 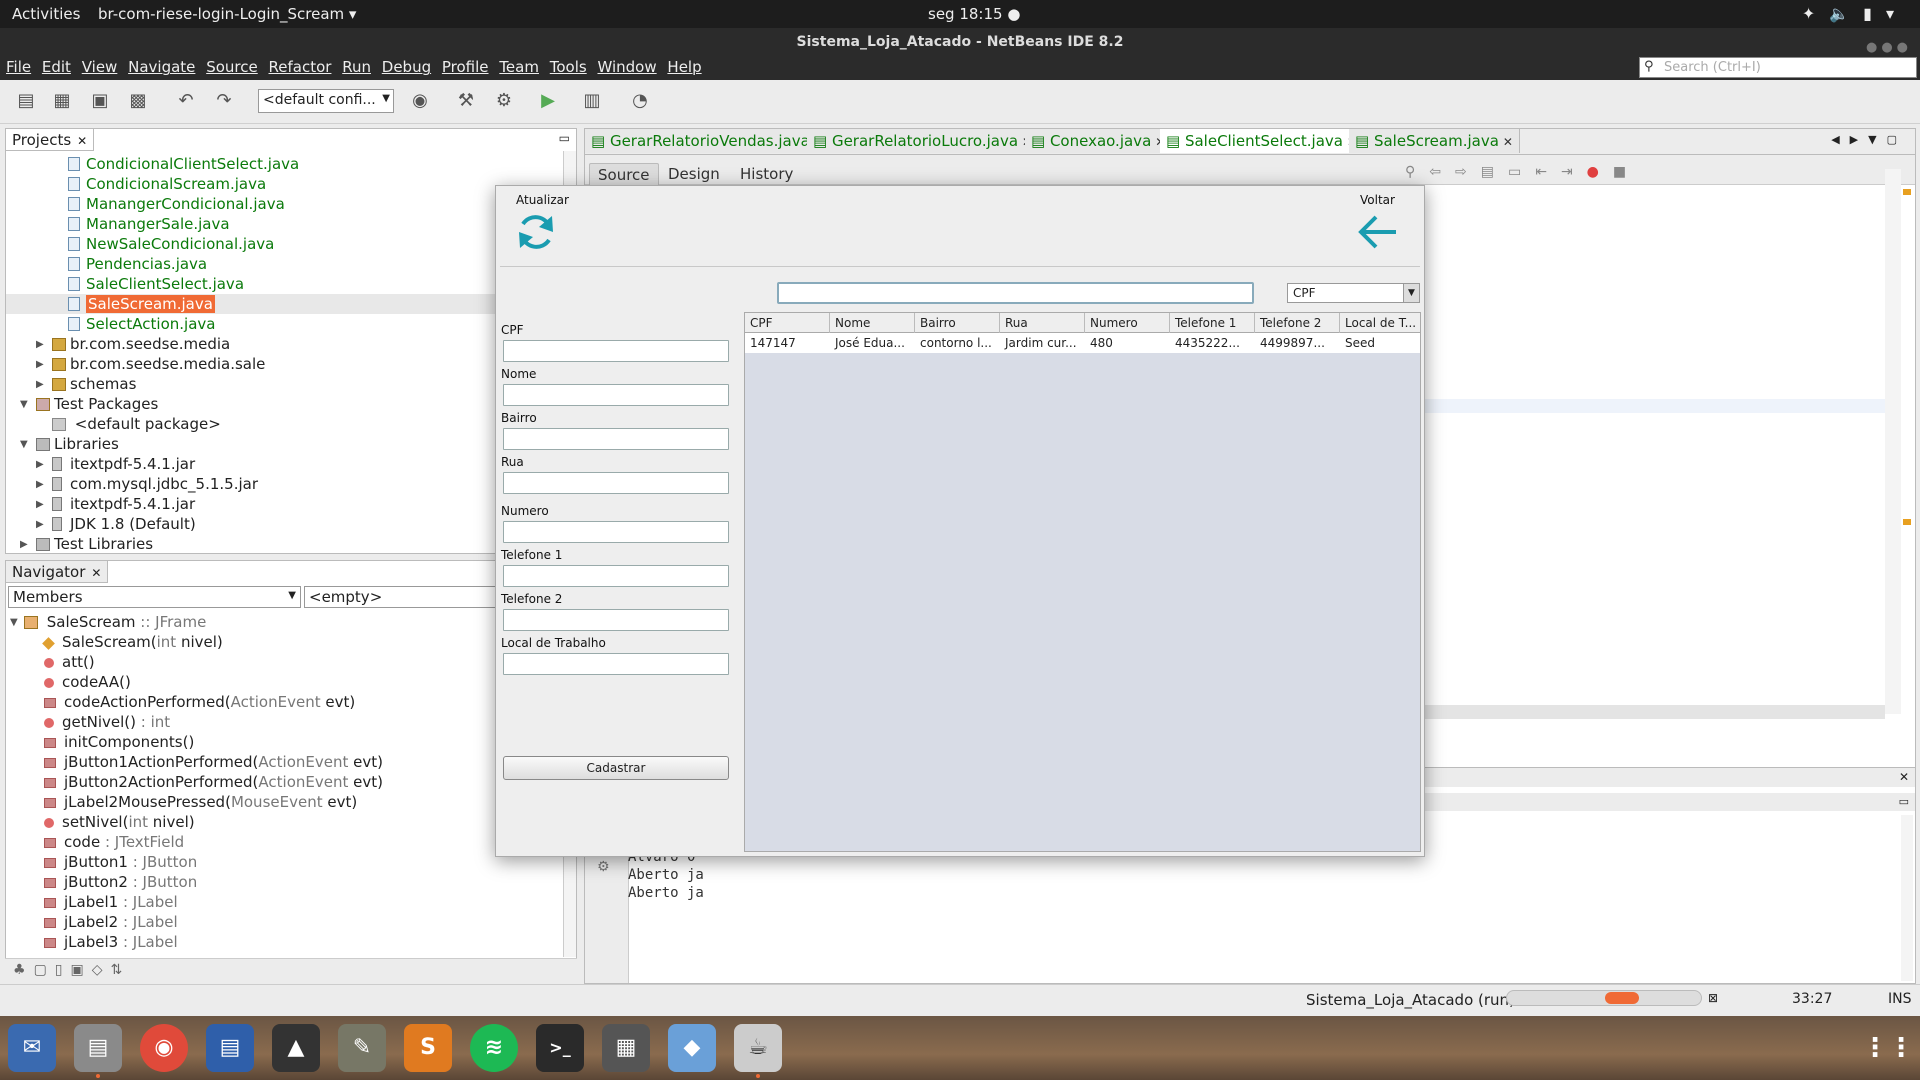 I want to click on network-icon: ✦, so click(x=1815, y=13).